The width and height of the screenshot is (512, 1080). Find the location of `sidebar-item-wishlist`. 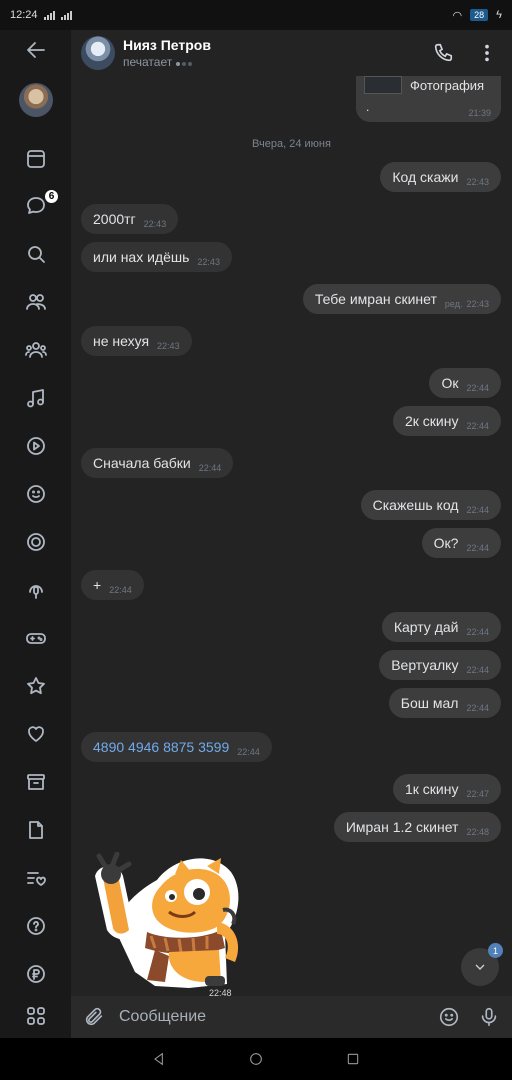

sidebar-item-wishlist is located at coordinates (35, 878).